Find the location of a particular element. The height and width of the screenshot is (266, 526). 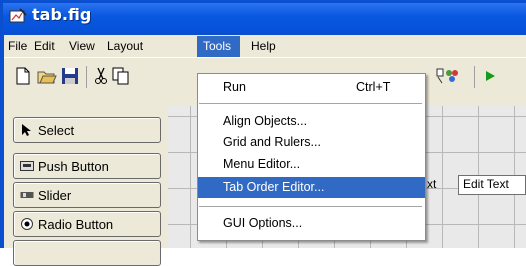

cut-icon is located at coordinates (101, 76).